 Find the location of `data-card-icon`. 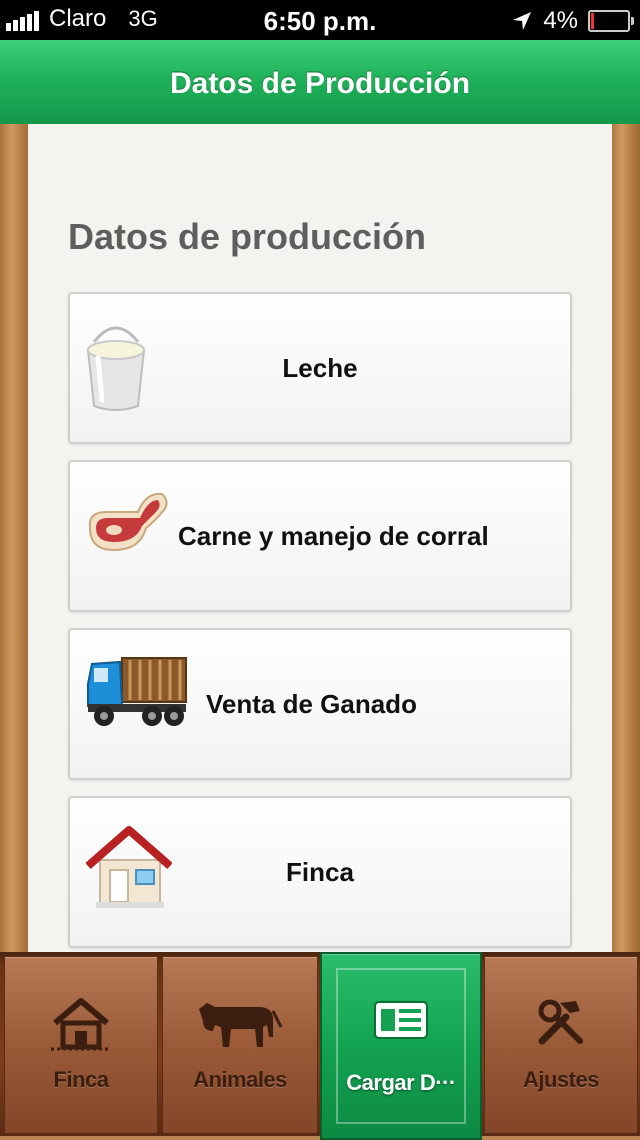

data-card-icon is located at coordinates (401, 1020).